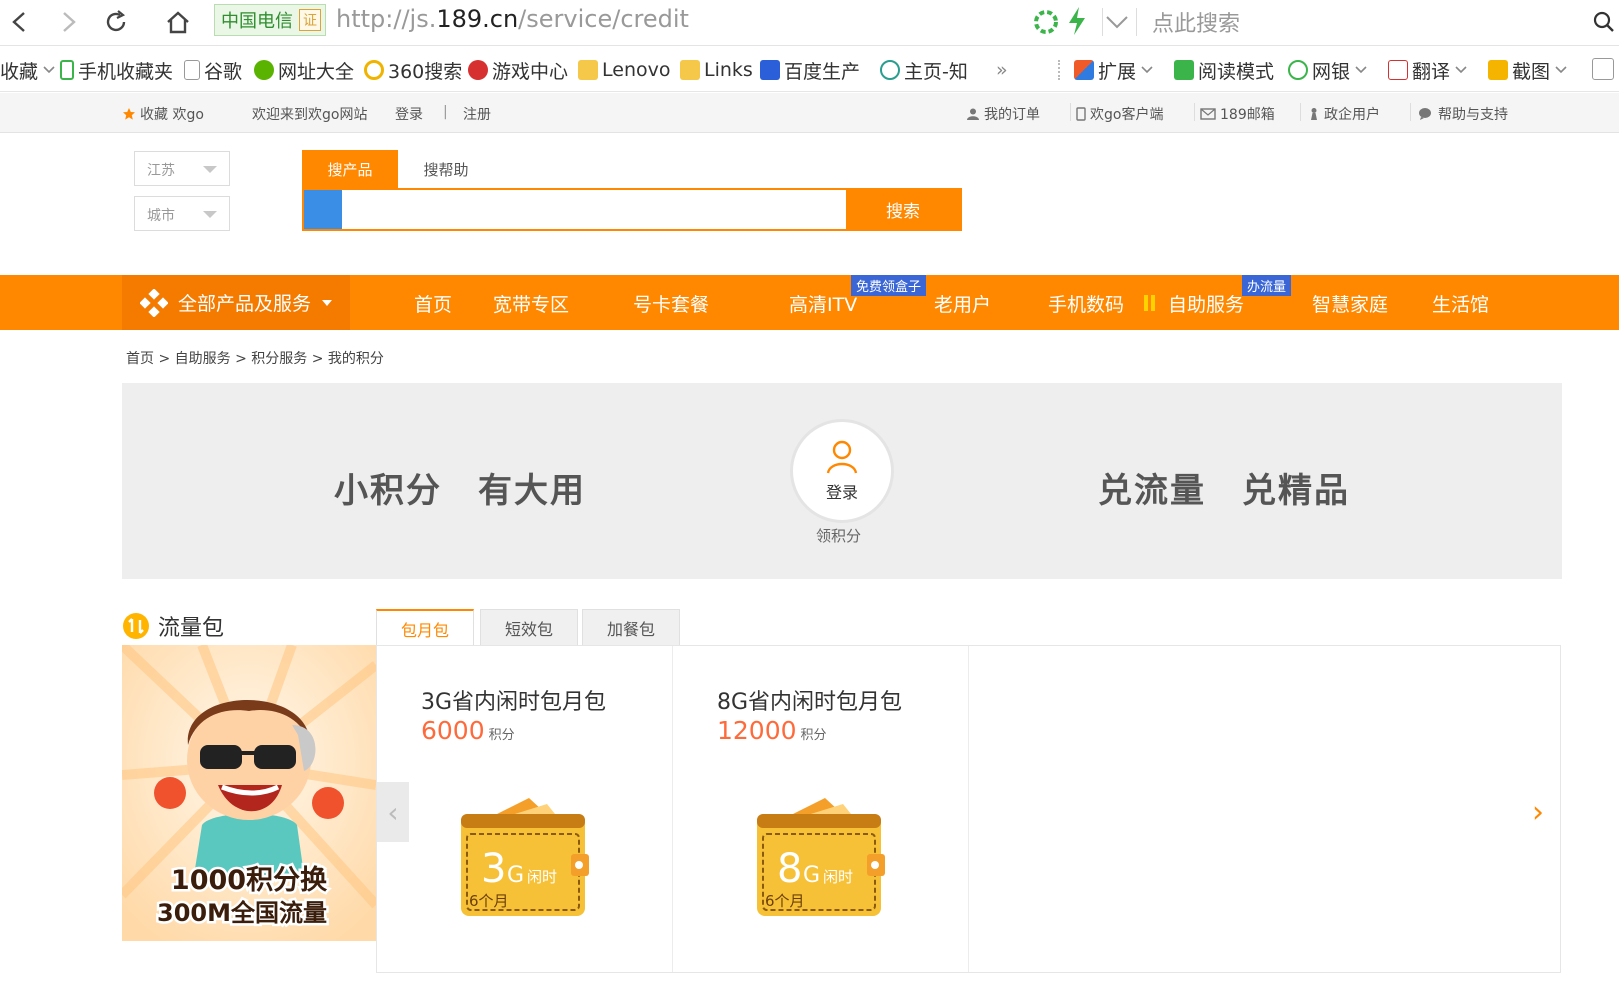 Image resolution: width=1619 pixels, height=1003 pixels. Describe the element at coordinates (1196, 22) in the screenshot. I see `browser-search-input: 点此搜索` at that location.